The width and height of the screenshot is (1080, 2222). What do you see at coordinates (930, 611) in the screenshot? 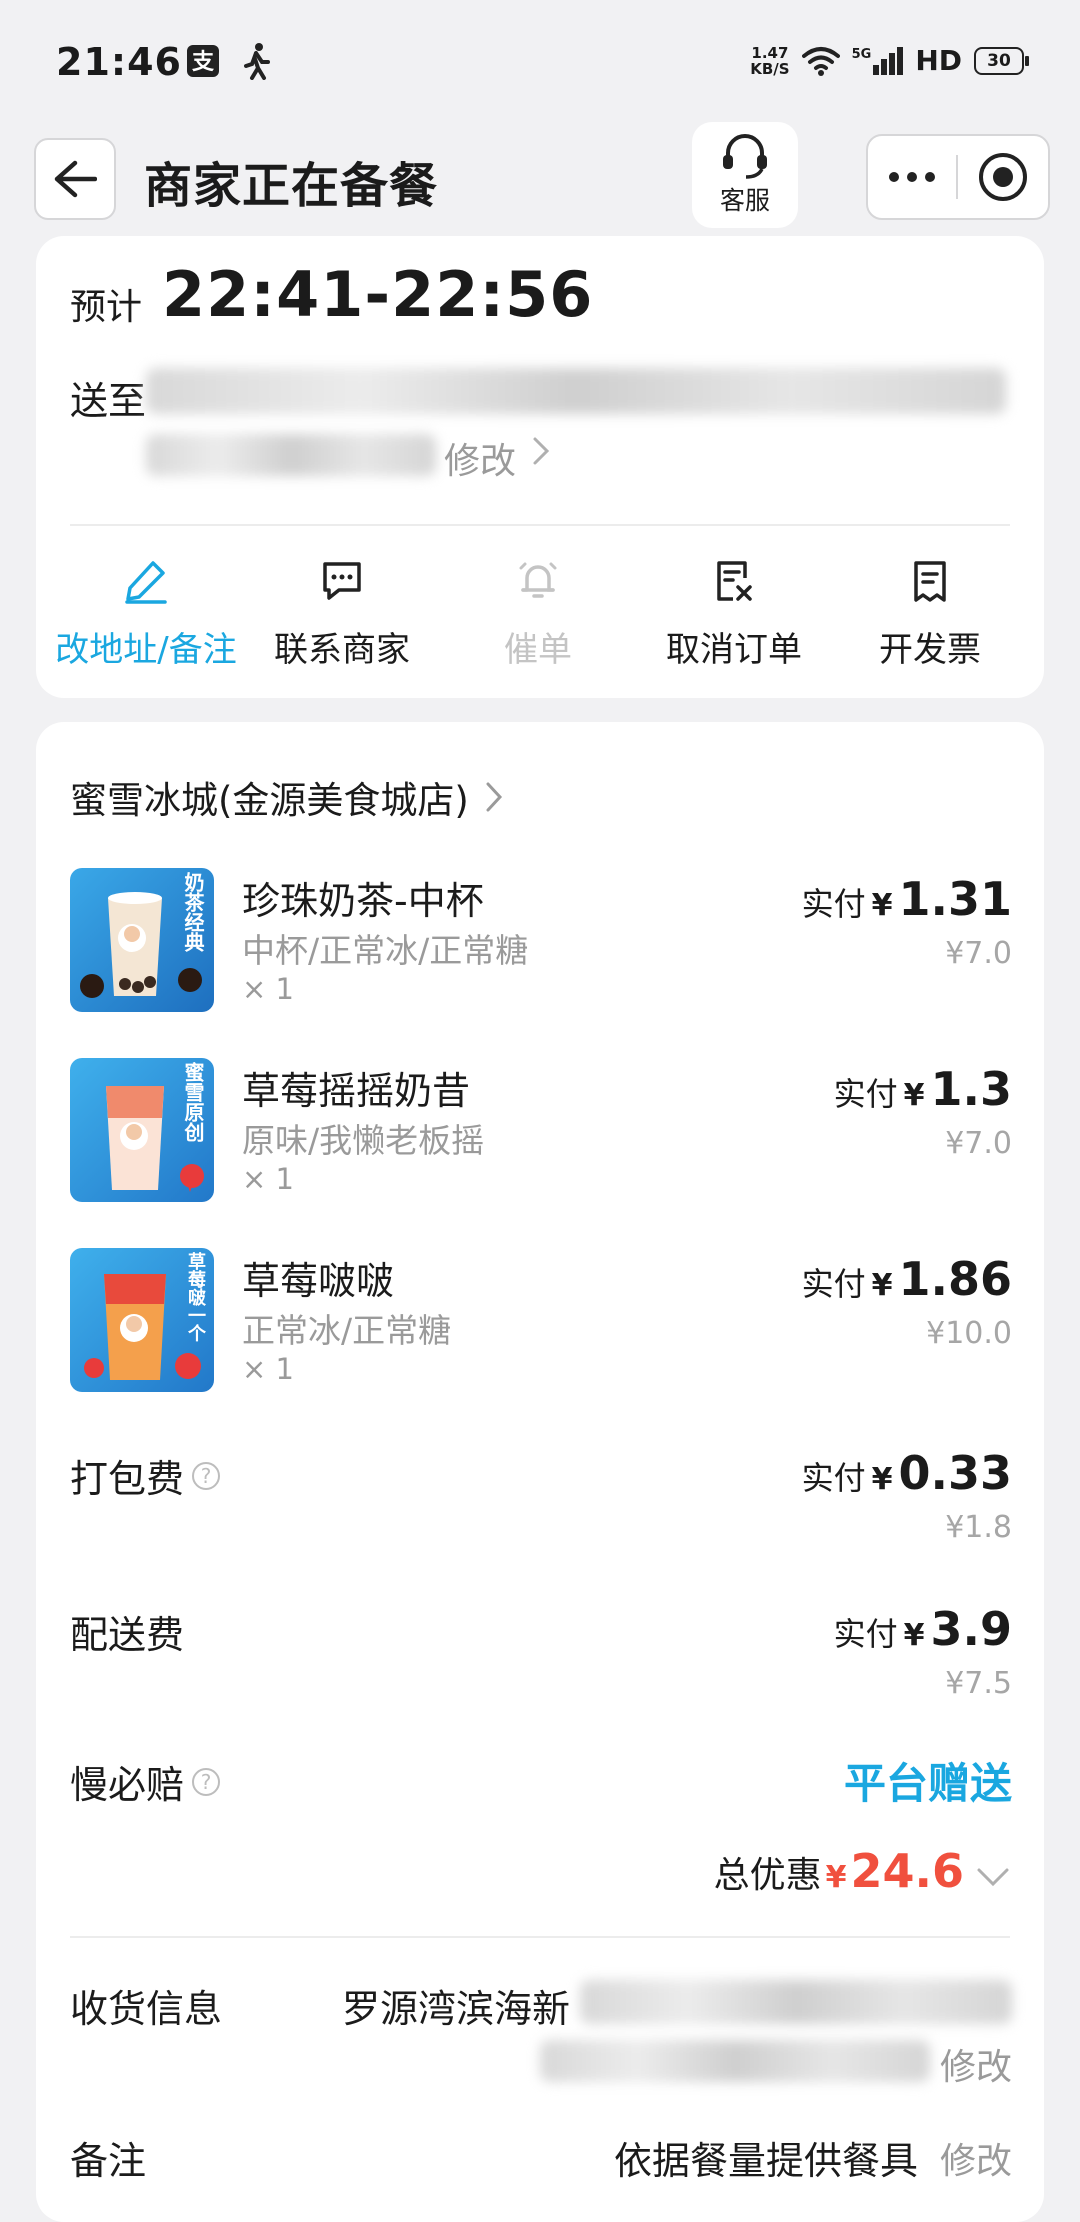
I see `action-invoice: 开发票` at bounding box center [930, 611].